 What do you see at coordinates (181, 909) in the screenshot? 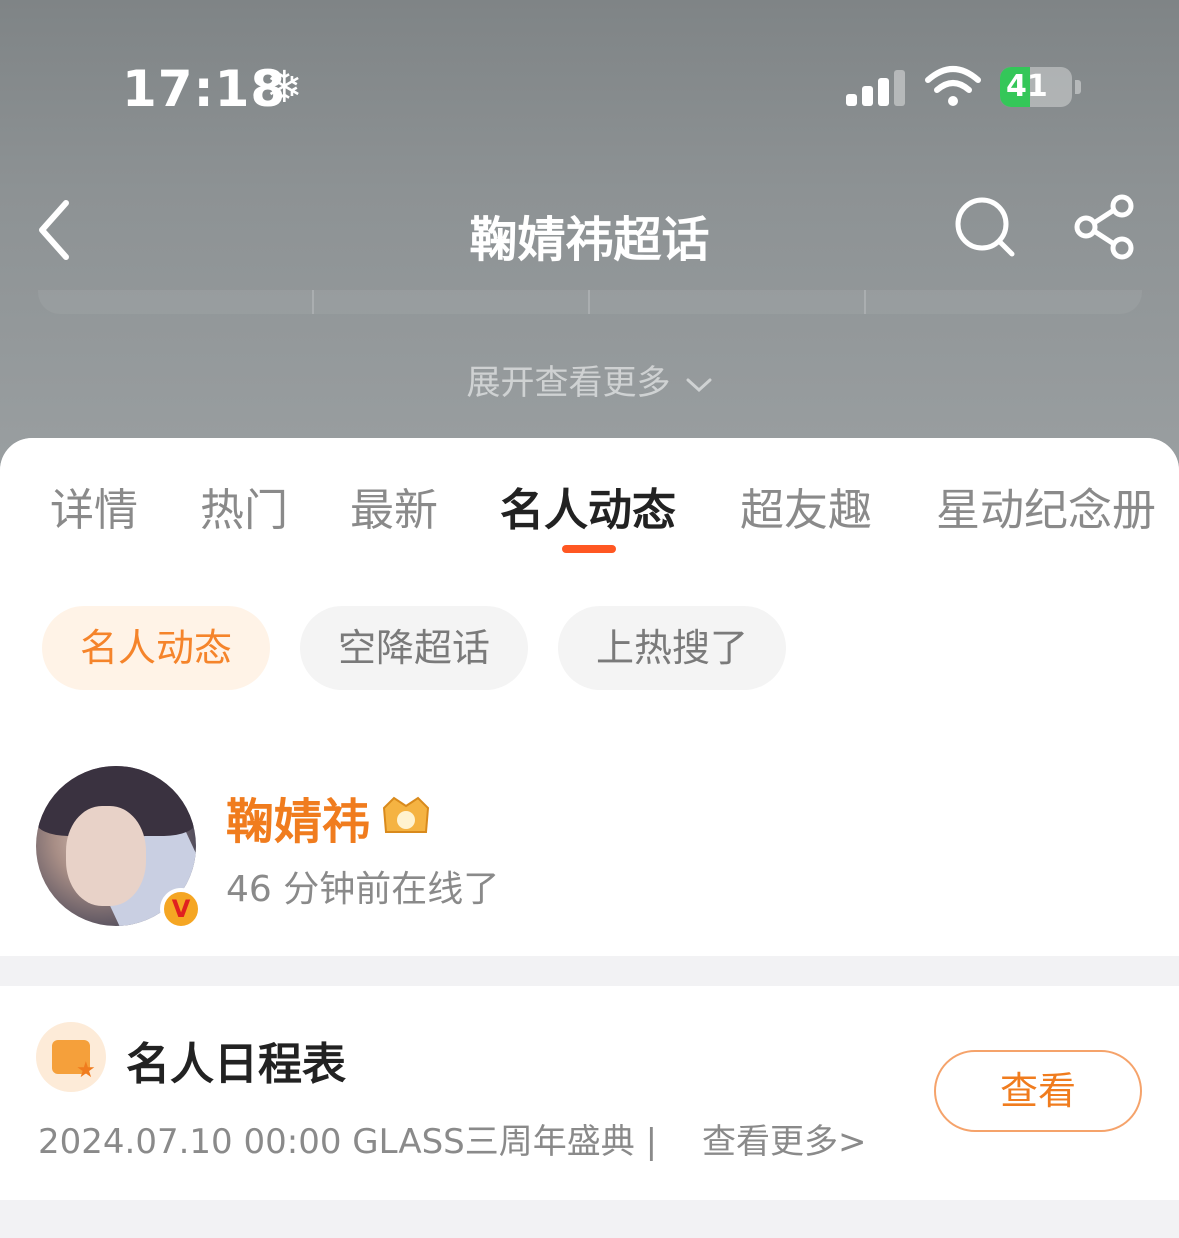
I see `verified-badge: V` at bounding box center [181, 909].